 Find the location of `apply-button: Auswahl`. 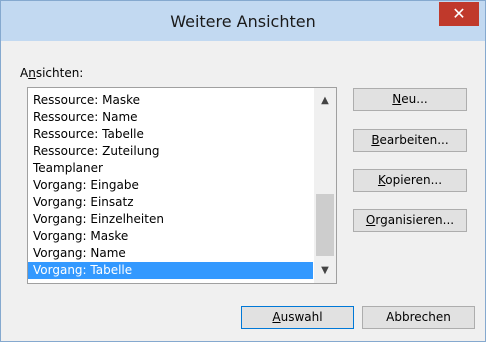

apply-button: Auswahl is located at coordinates (297, 317).